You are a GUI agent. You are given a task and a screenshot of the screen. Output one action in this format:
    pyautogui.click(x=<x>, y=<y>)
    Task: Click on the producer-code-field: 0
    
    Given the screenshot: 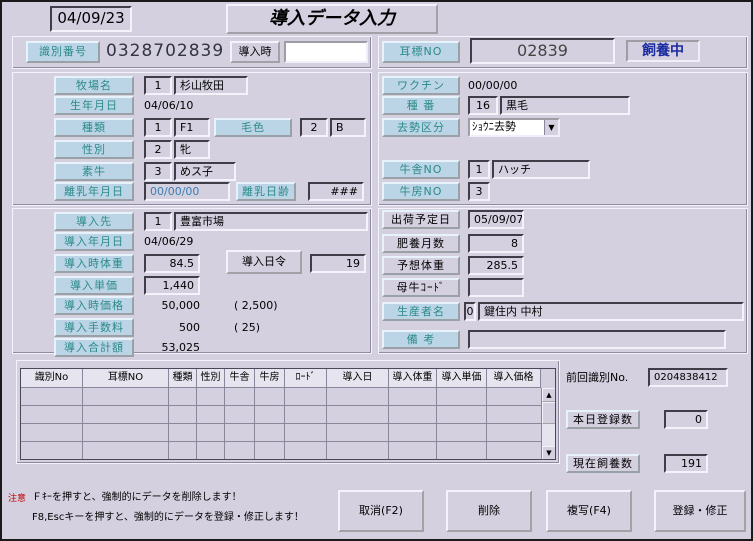 What is the action you would take?
    pyautogui.click(x=470, y=311)
    